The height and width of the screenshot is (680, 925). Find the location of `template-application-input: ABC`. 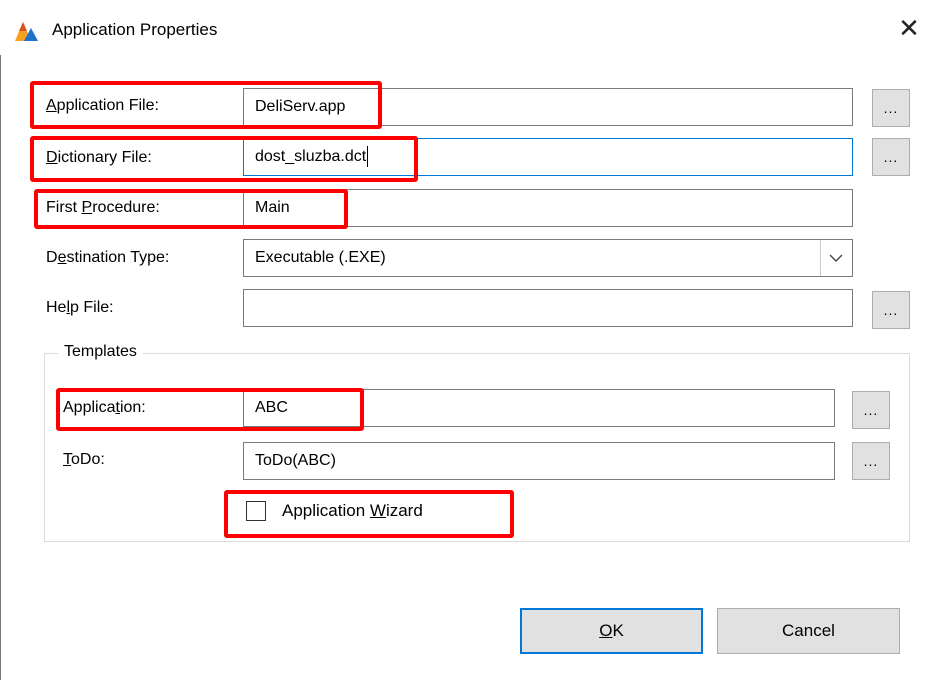

template-application-input: ABC is located at coordinates (539, 408).